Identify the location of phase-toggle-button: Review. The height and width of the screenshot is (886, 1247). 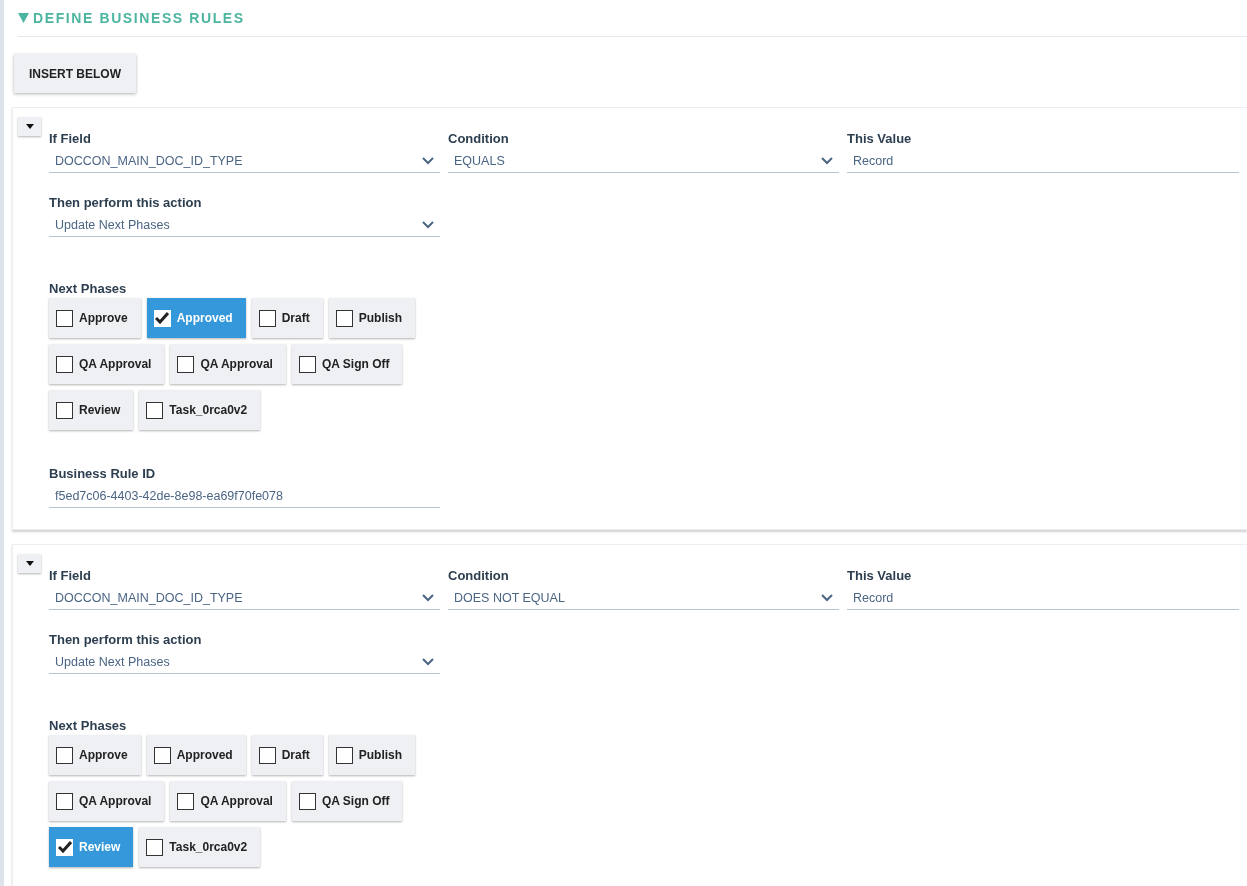
(91, 410).